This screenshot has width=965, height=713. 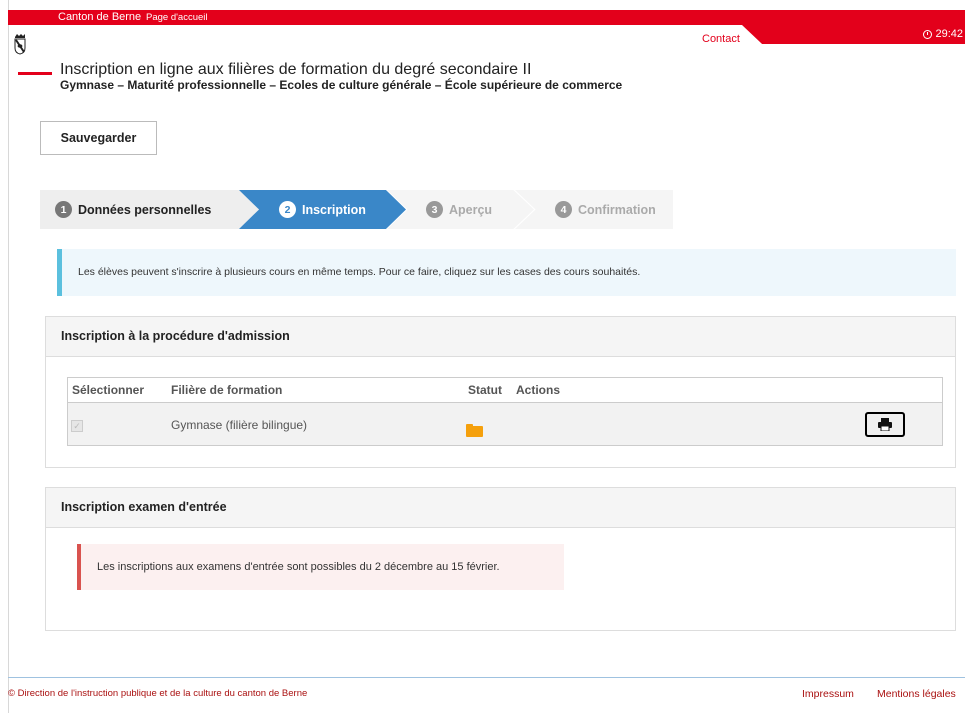 I want to click on step-personal-data: 1 Données personnelles, so click(x=149, y=209).